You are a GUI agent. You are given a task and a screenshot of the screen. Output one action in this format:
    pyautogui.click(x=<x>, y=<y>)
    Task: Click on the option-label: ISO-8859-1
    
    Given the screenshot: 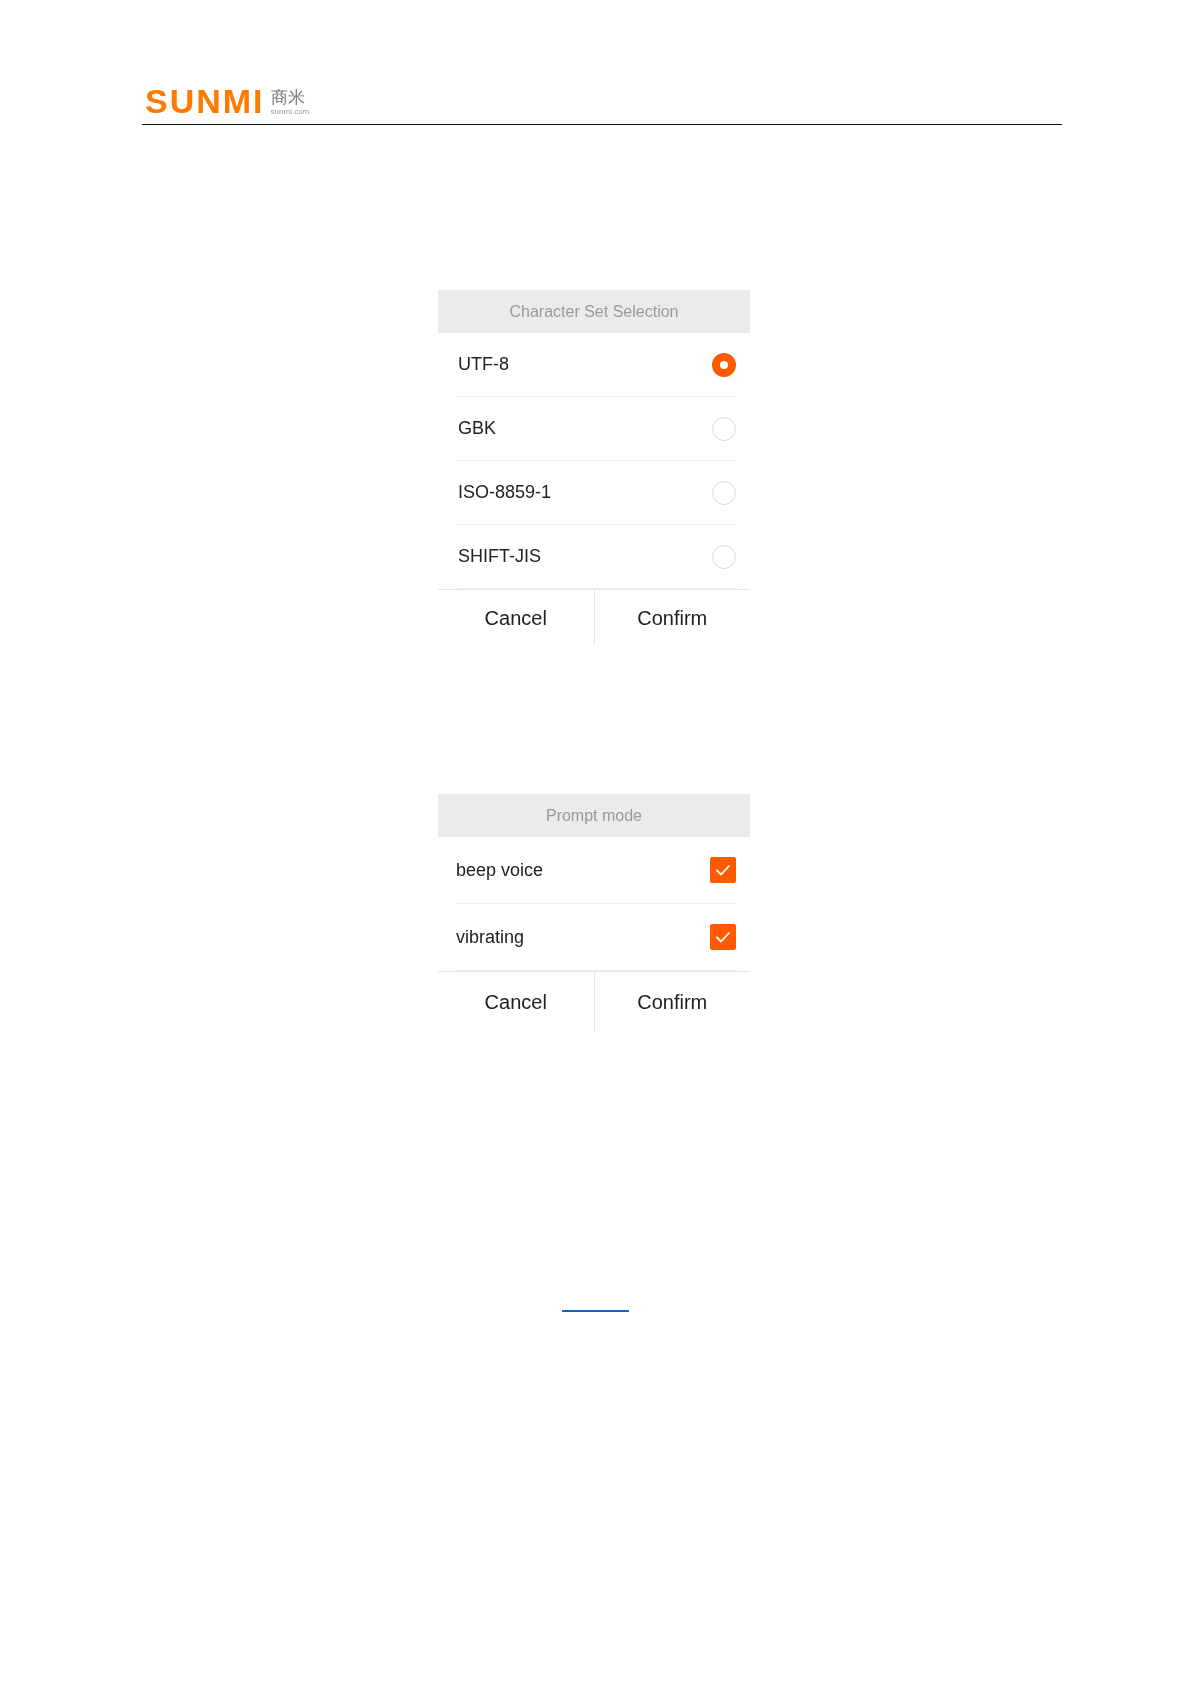 What is the action you would take?
    pyautogui.click(x=505, y=492)
    